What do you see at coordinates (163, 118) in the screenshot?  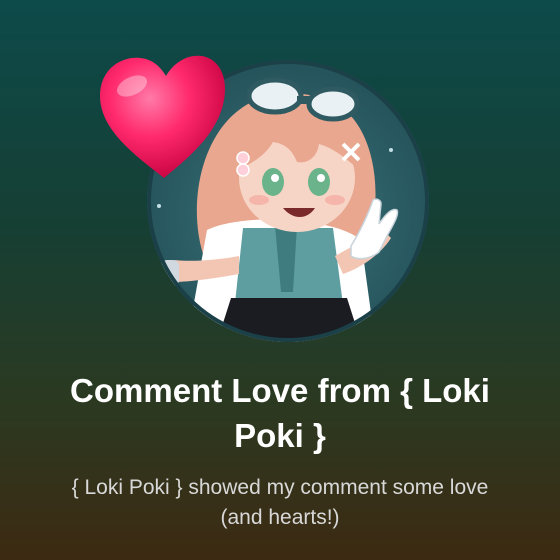 I see `heart-icon` at bounding box center [163, 118].